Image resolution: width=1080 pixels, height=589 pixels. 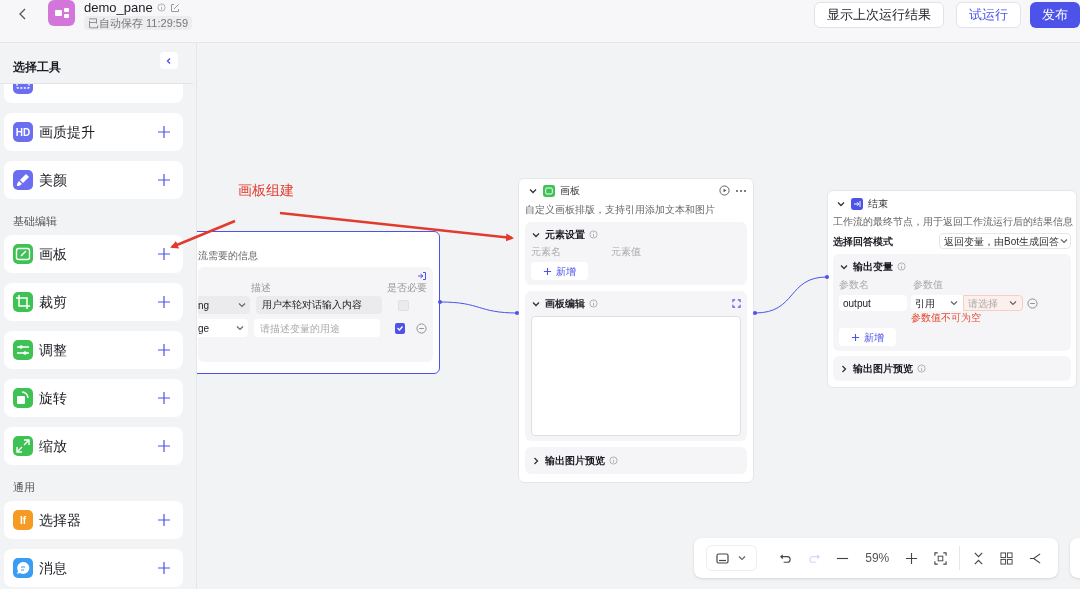 I want to click on column-label: 是否必要, so click(x=407, y=288).